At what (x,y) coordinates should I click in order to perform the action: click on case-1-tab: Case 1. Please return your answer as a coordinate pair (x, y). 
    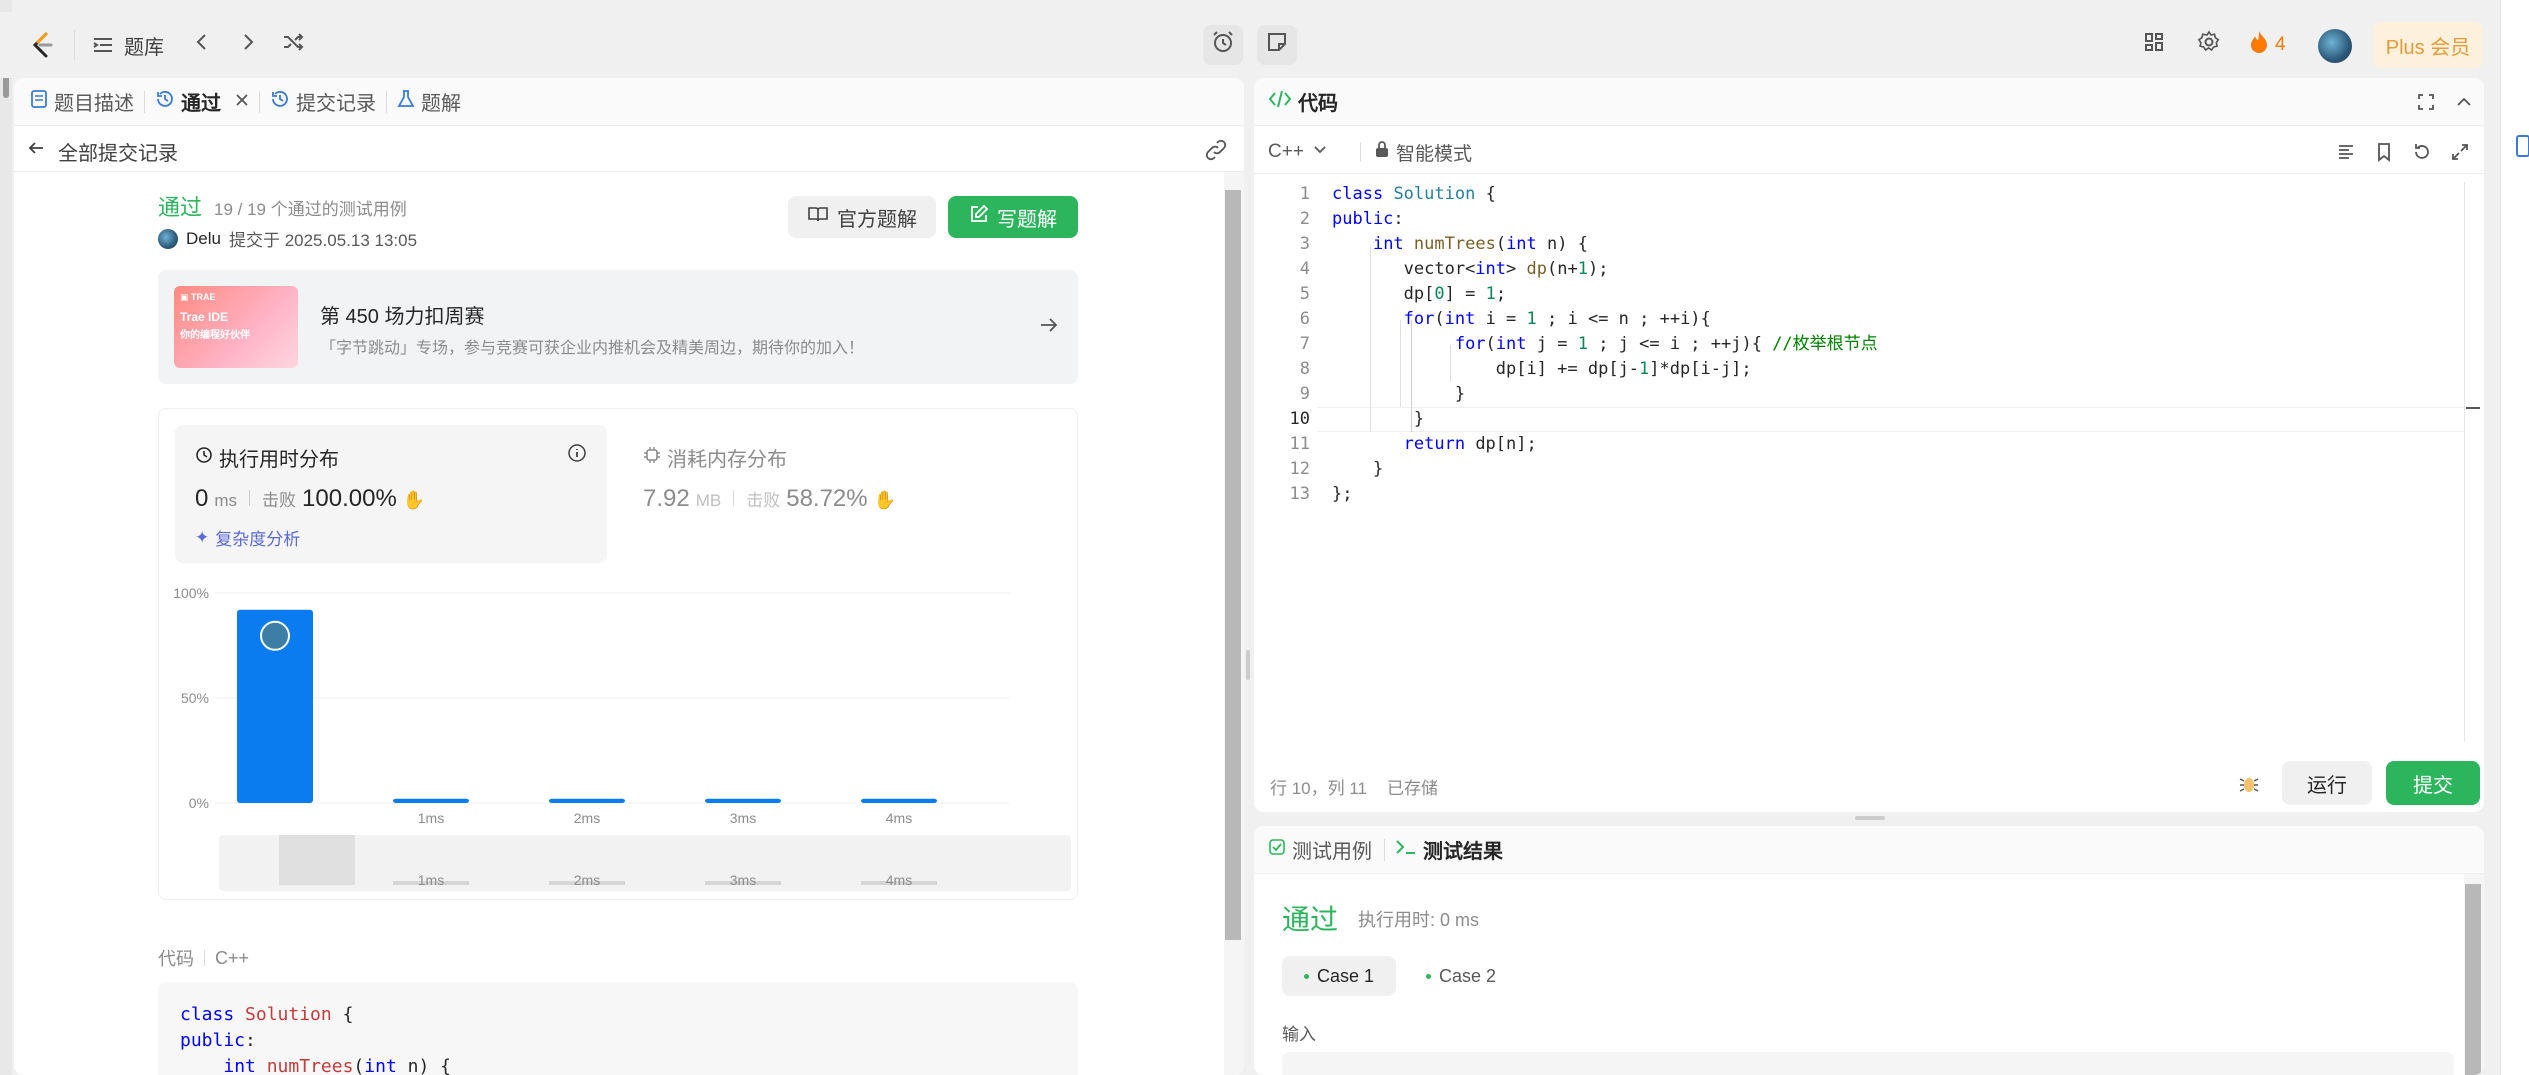
    Looking at the image, I should click on (1339, 976).